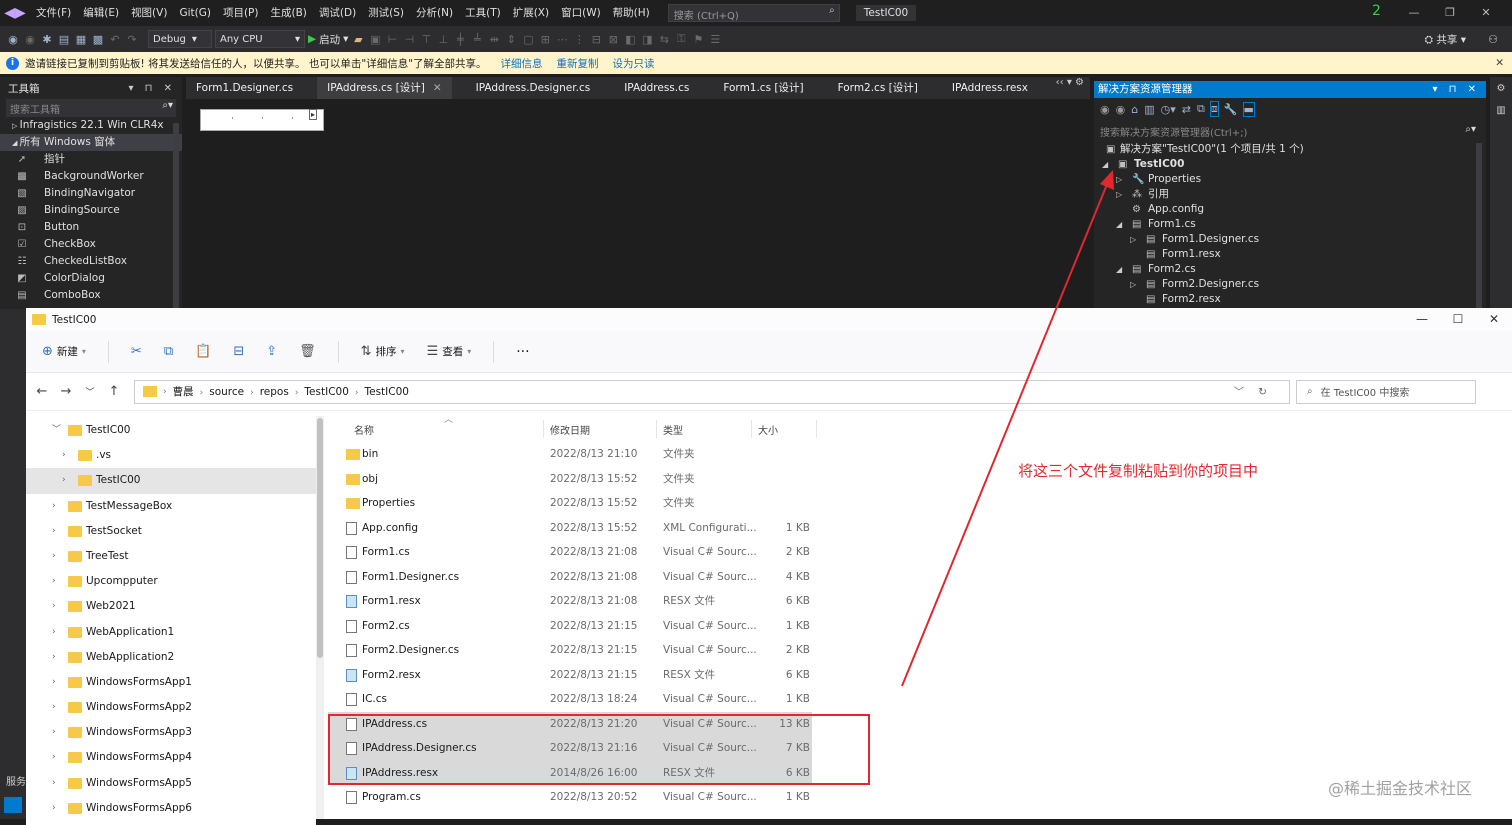 The image size is (1512, 825). What do you see at coordinates (715, 39) in the screenshot?
I see `comment-icon: ☰` at bounding box center [715, 39].